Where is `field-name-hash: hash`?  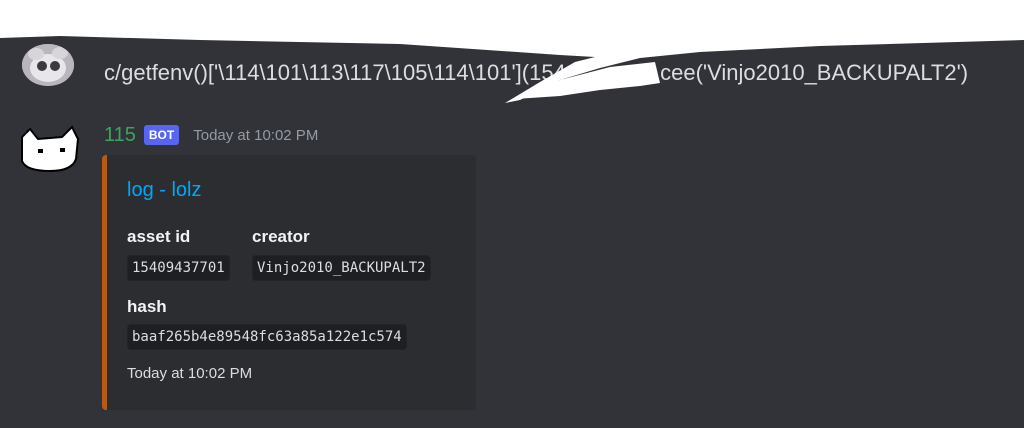
field-name-hash: hash is located at coordinates (147, 306).